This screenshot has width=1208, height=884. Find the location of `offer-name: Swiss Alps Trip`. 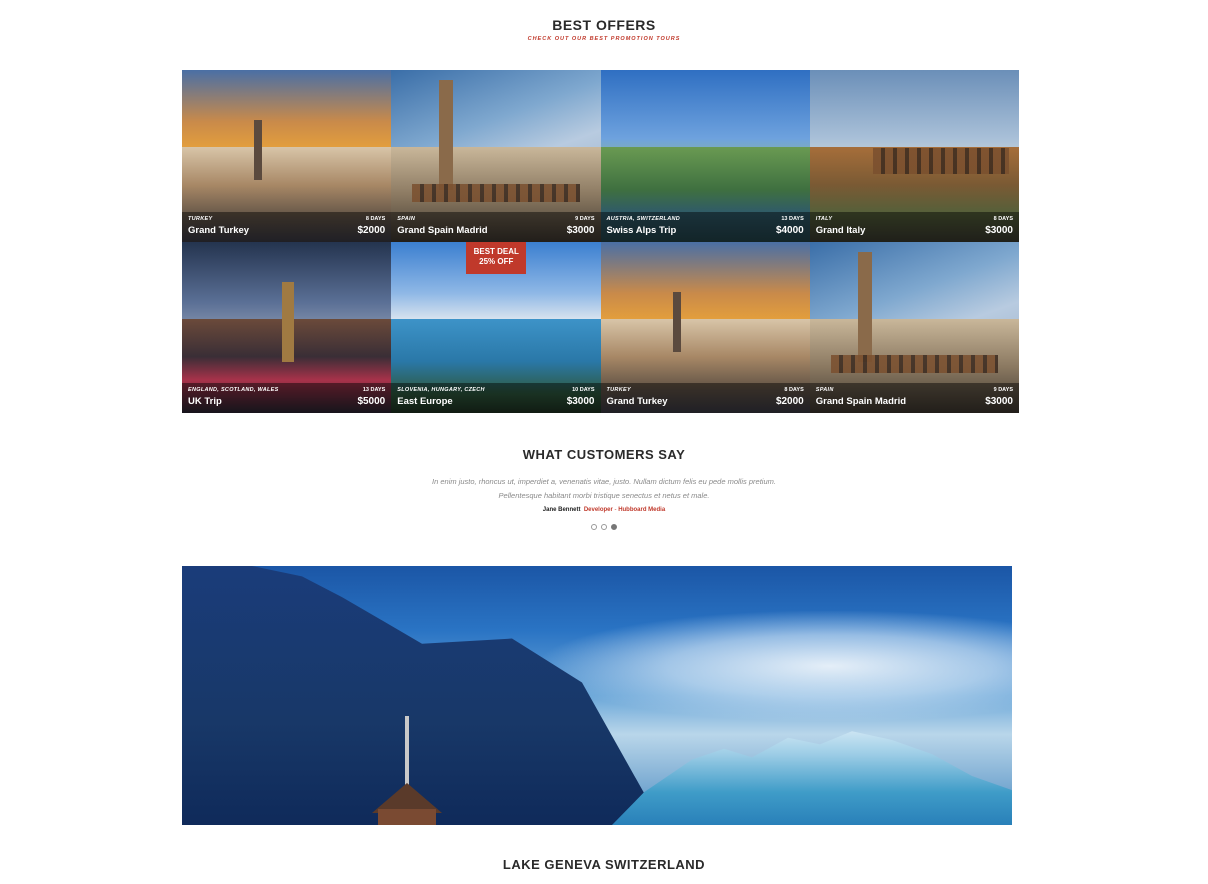

offer-name: Swiss Alps Trip is located at coordinates (642, 230).